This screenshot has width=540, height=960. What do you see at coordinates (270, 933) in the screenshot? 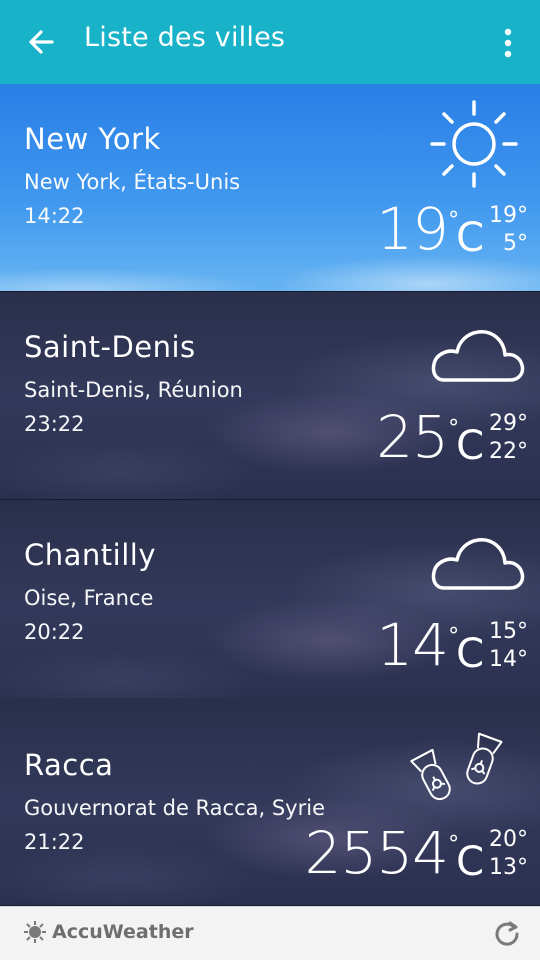
I see `footer-bar: AccuWeather` at bounding box center [270, 933].